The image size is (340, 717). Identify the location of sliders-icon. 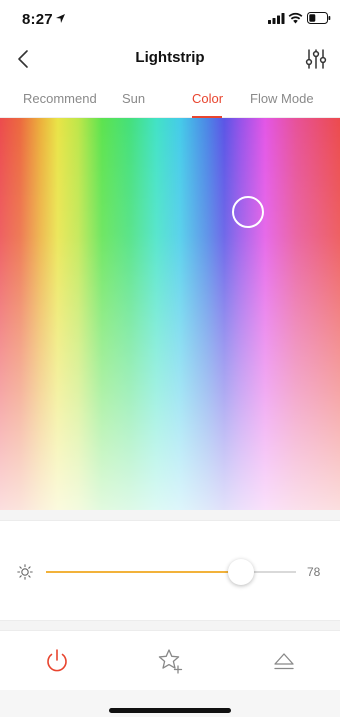
(316, 59).